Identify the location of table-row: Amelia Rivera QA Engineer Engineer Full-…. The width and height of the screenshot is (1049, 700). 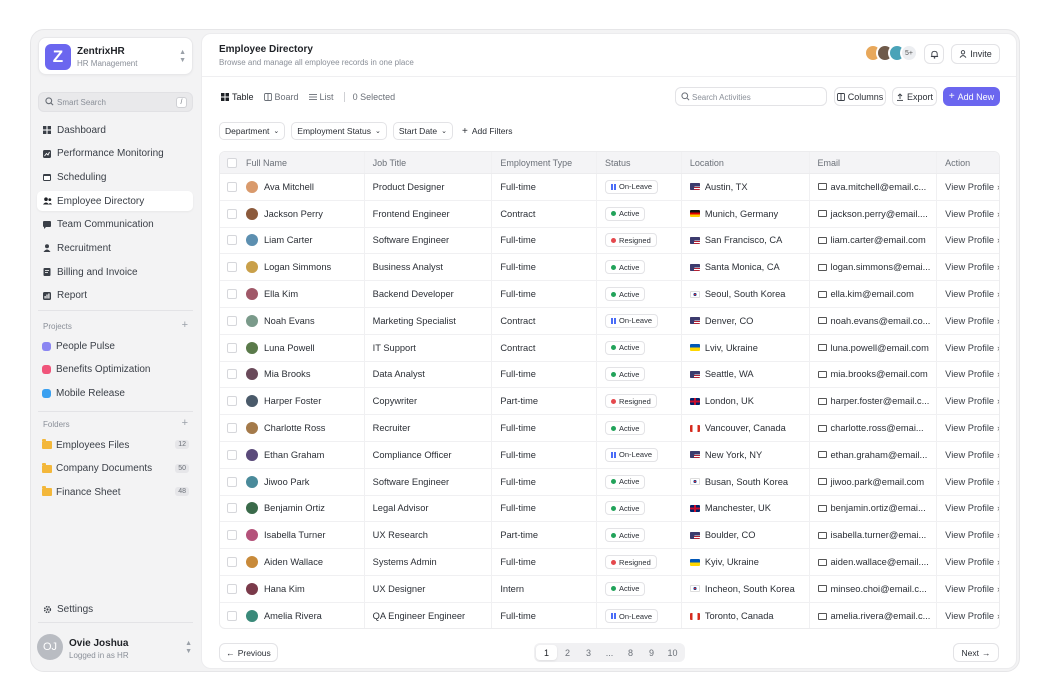
(609, 615).